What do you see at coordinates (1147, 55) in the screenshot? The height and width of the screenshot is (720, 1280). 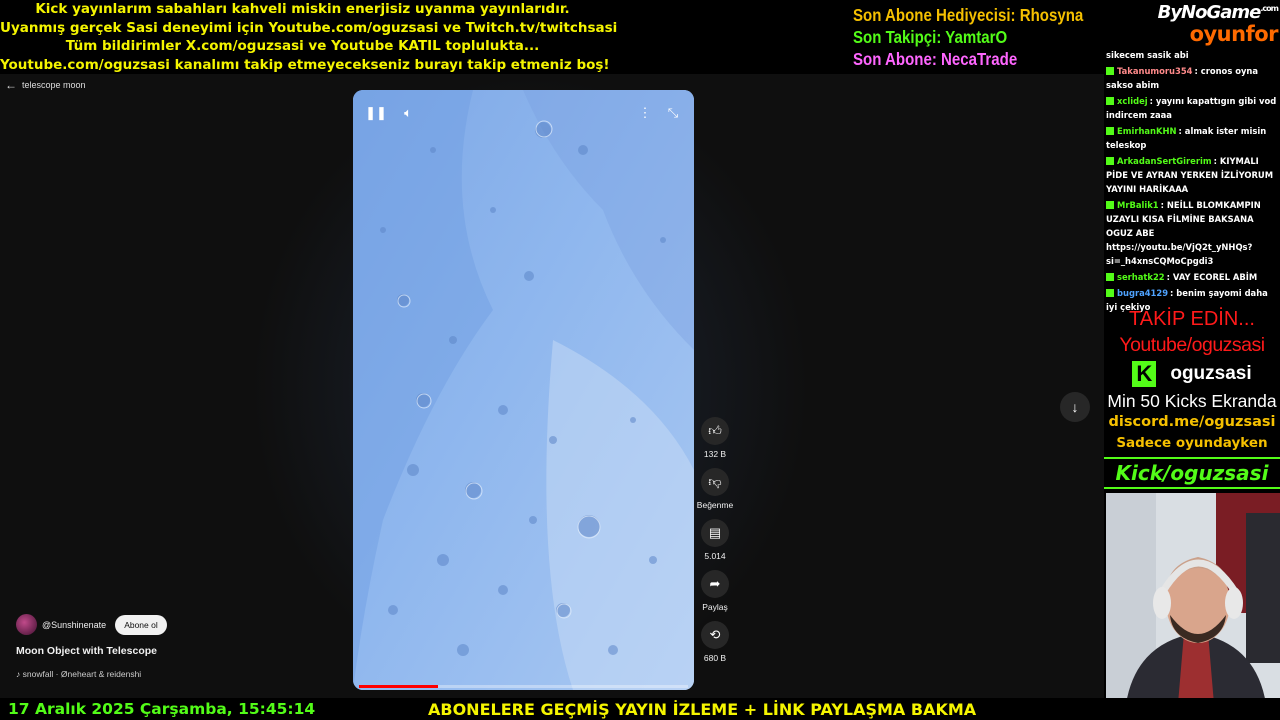 I see `chat-text: sikecem sasik abi` at bounding box center [1147, 55].